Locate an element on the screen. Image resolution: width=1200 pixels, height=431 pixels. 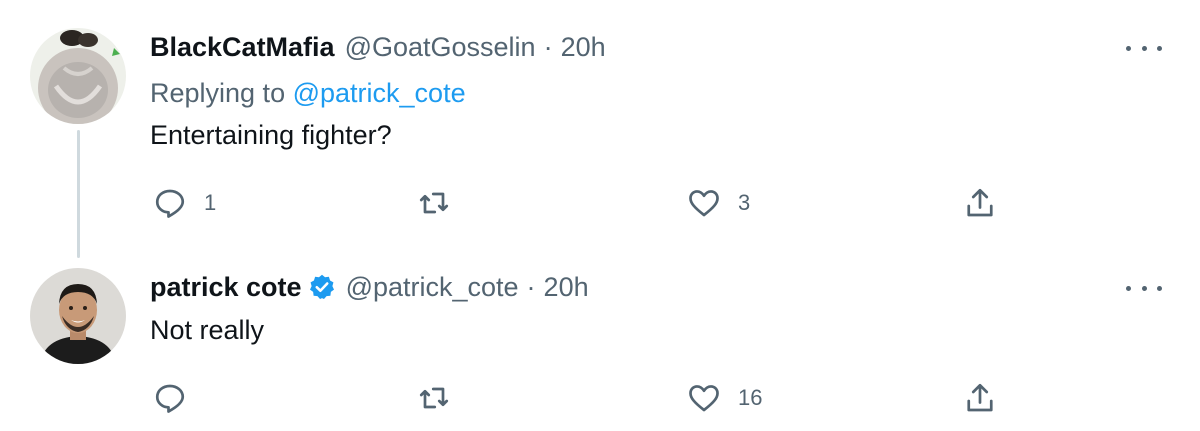
reply-button is located at coordinates (178, 398).